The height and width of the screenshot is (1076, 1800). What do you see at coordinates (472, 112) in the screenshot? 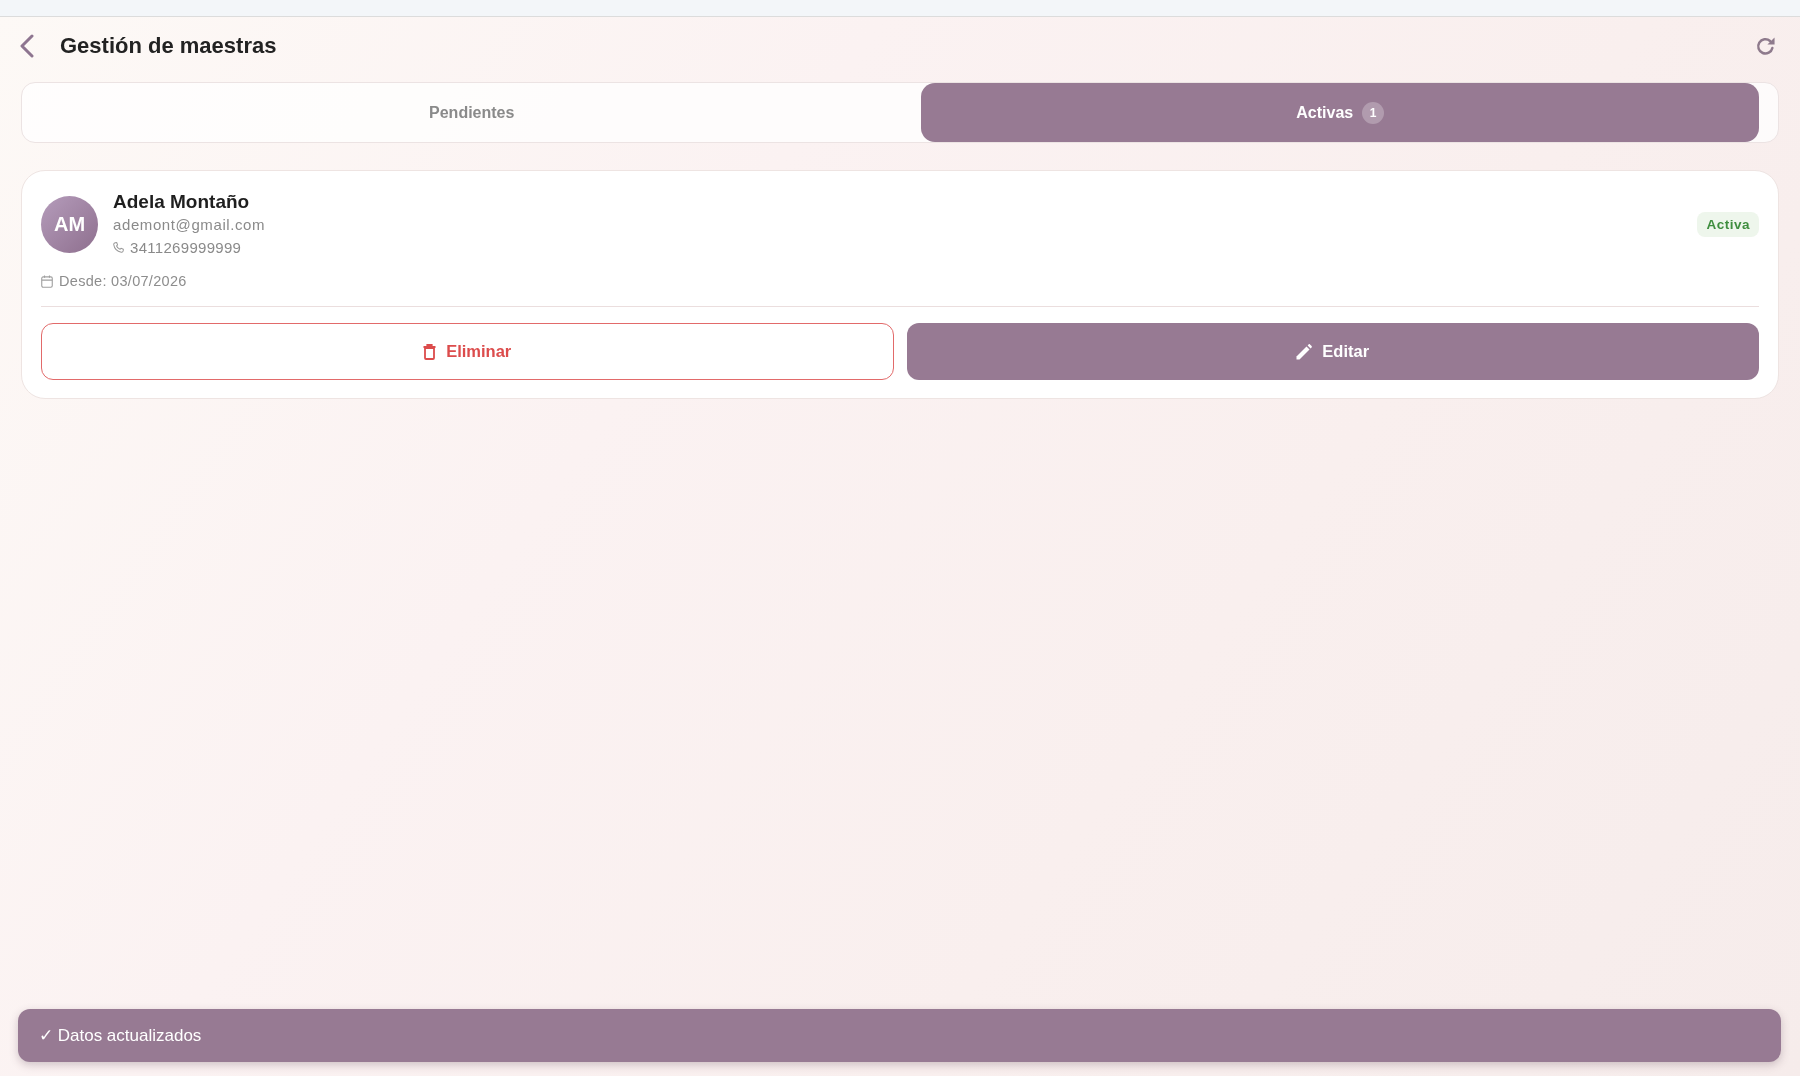
I see `tab: Pendientes` at bounding box center [472, 112].